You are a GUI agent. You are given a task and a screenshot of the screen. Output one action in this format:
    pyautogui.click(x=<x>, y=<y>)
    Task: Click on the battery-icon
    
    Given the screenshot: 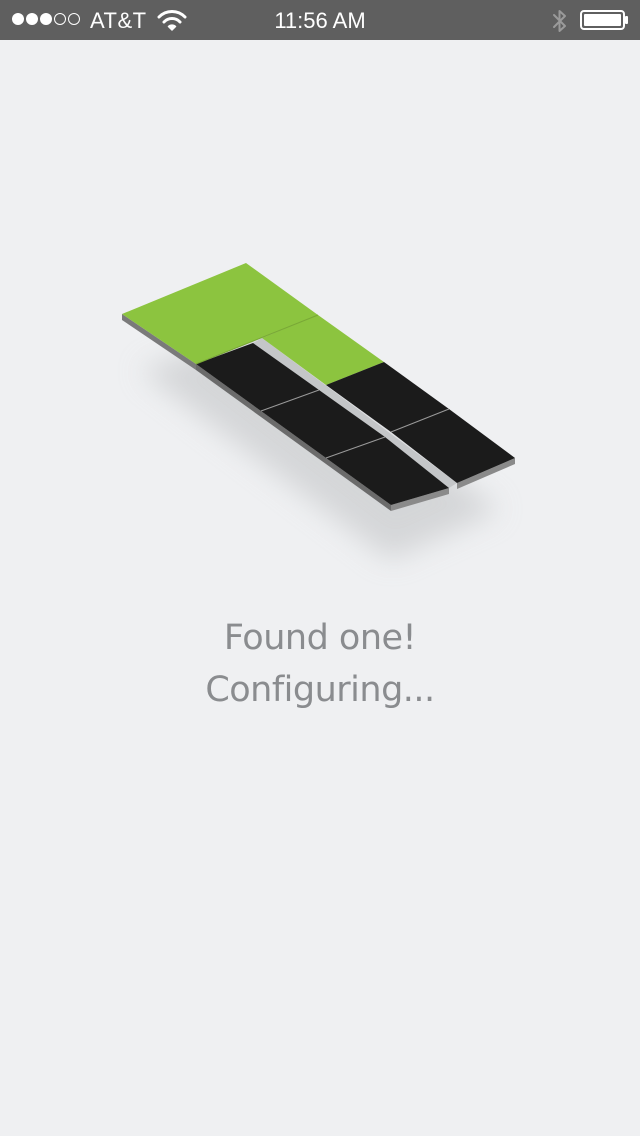 What is the action you would take?
    pyautogui.click(x=604, y=20)
    